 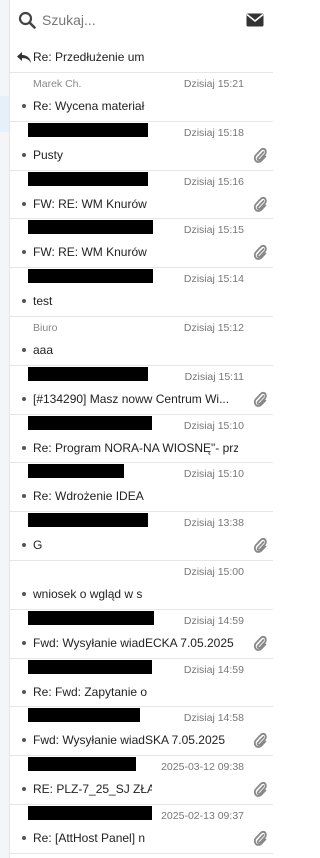 I want to click on message-row: Dzisiaj 15:18 Pusty, so click(x=141, y=146).